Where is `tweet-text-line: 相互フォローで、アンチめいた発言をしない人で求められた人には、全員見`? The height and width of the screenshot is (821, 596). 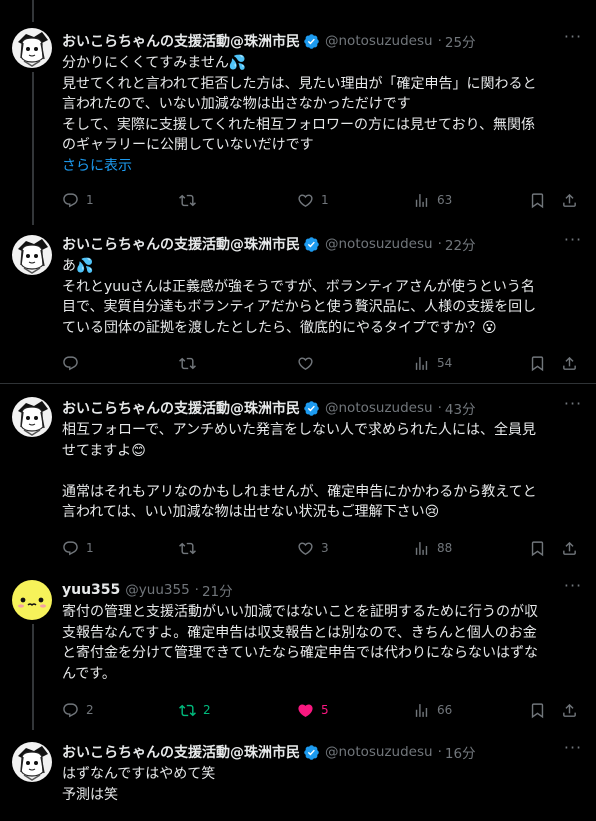 tweet-text-line: 相互フォローで、アンチめいた発言をしない人で求められた人には、全員見 is located at coordinates (299, 430).